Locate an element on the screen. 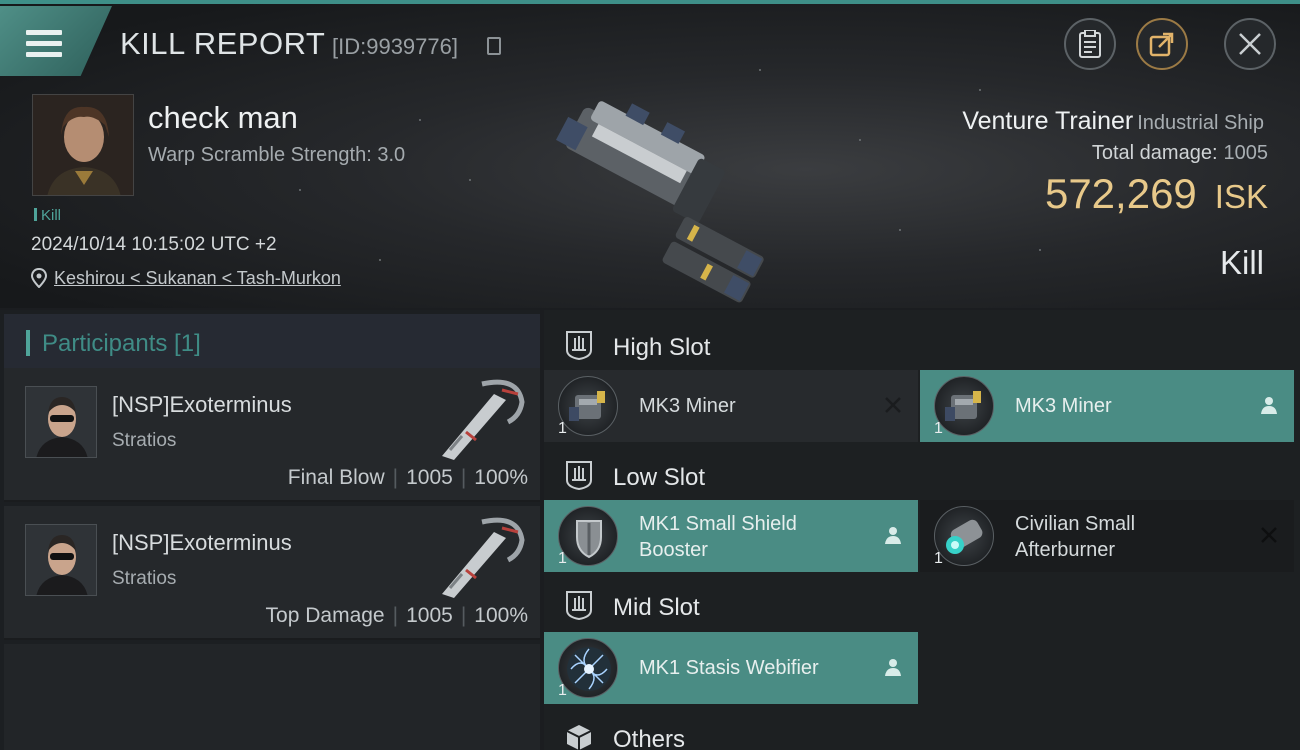 The width and height of the screenshot is (1300, 750). afterburner-icon is located at coordinates (964, 536).